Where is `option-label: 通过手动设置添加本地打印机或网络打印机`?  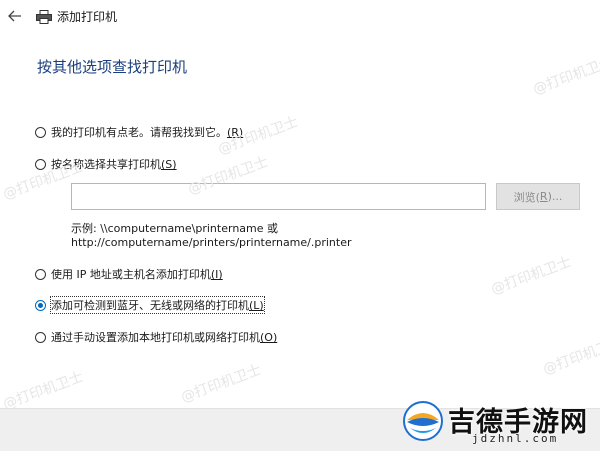 option-label: 通过手动设置添加本地打印机或网络打印机 is located at coordinates (155, 337).